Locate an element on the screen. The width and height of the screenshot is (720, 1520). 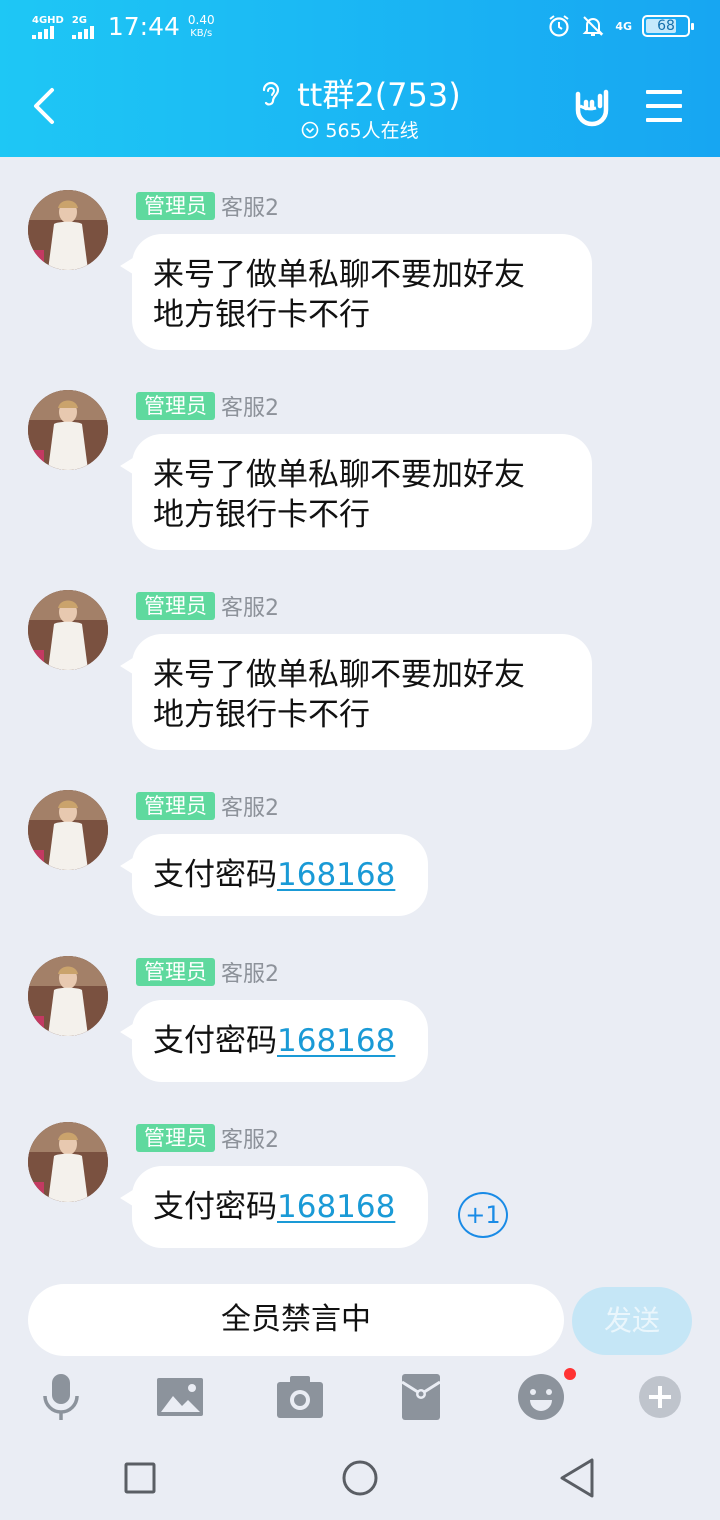
status-right: 4G 68 is located at coordinates (620, 26).